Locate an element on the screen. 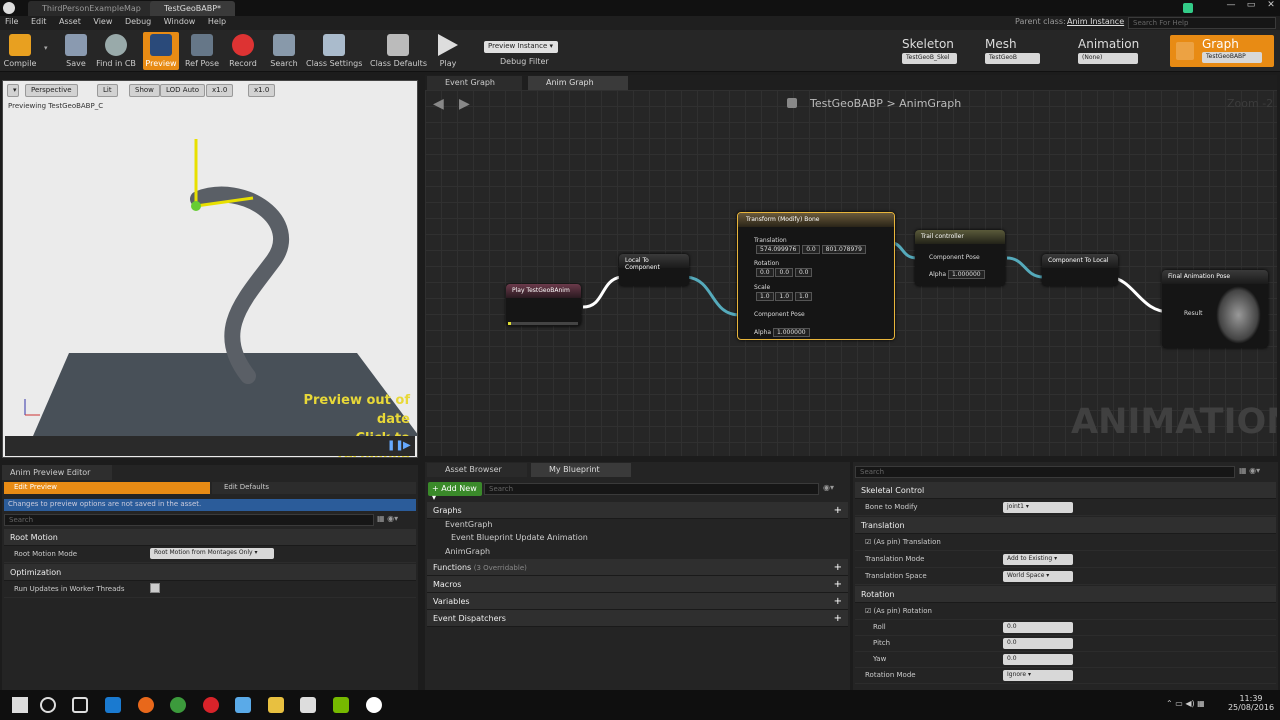 The image size is (1280, 720). edit-defaults-tab: Edit Defaults is located at coordinates (314, 488).